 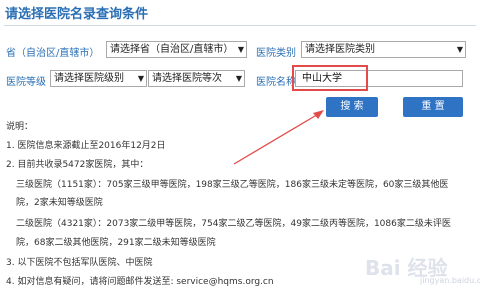 What do you see at coordinates (77, 165) in the screenshot?
I see `note-line: 2. 目前共收录5472家医院，其中：` at bounding box center [77, 165].